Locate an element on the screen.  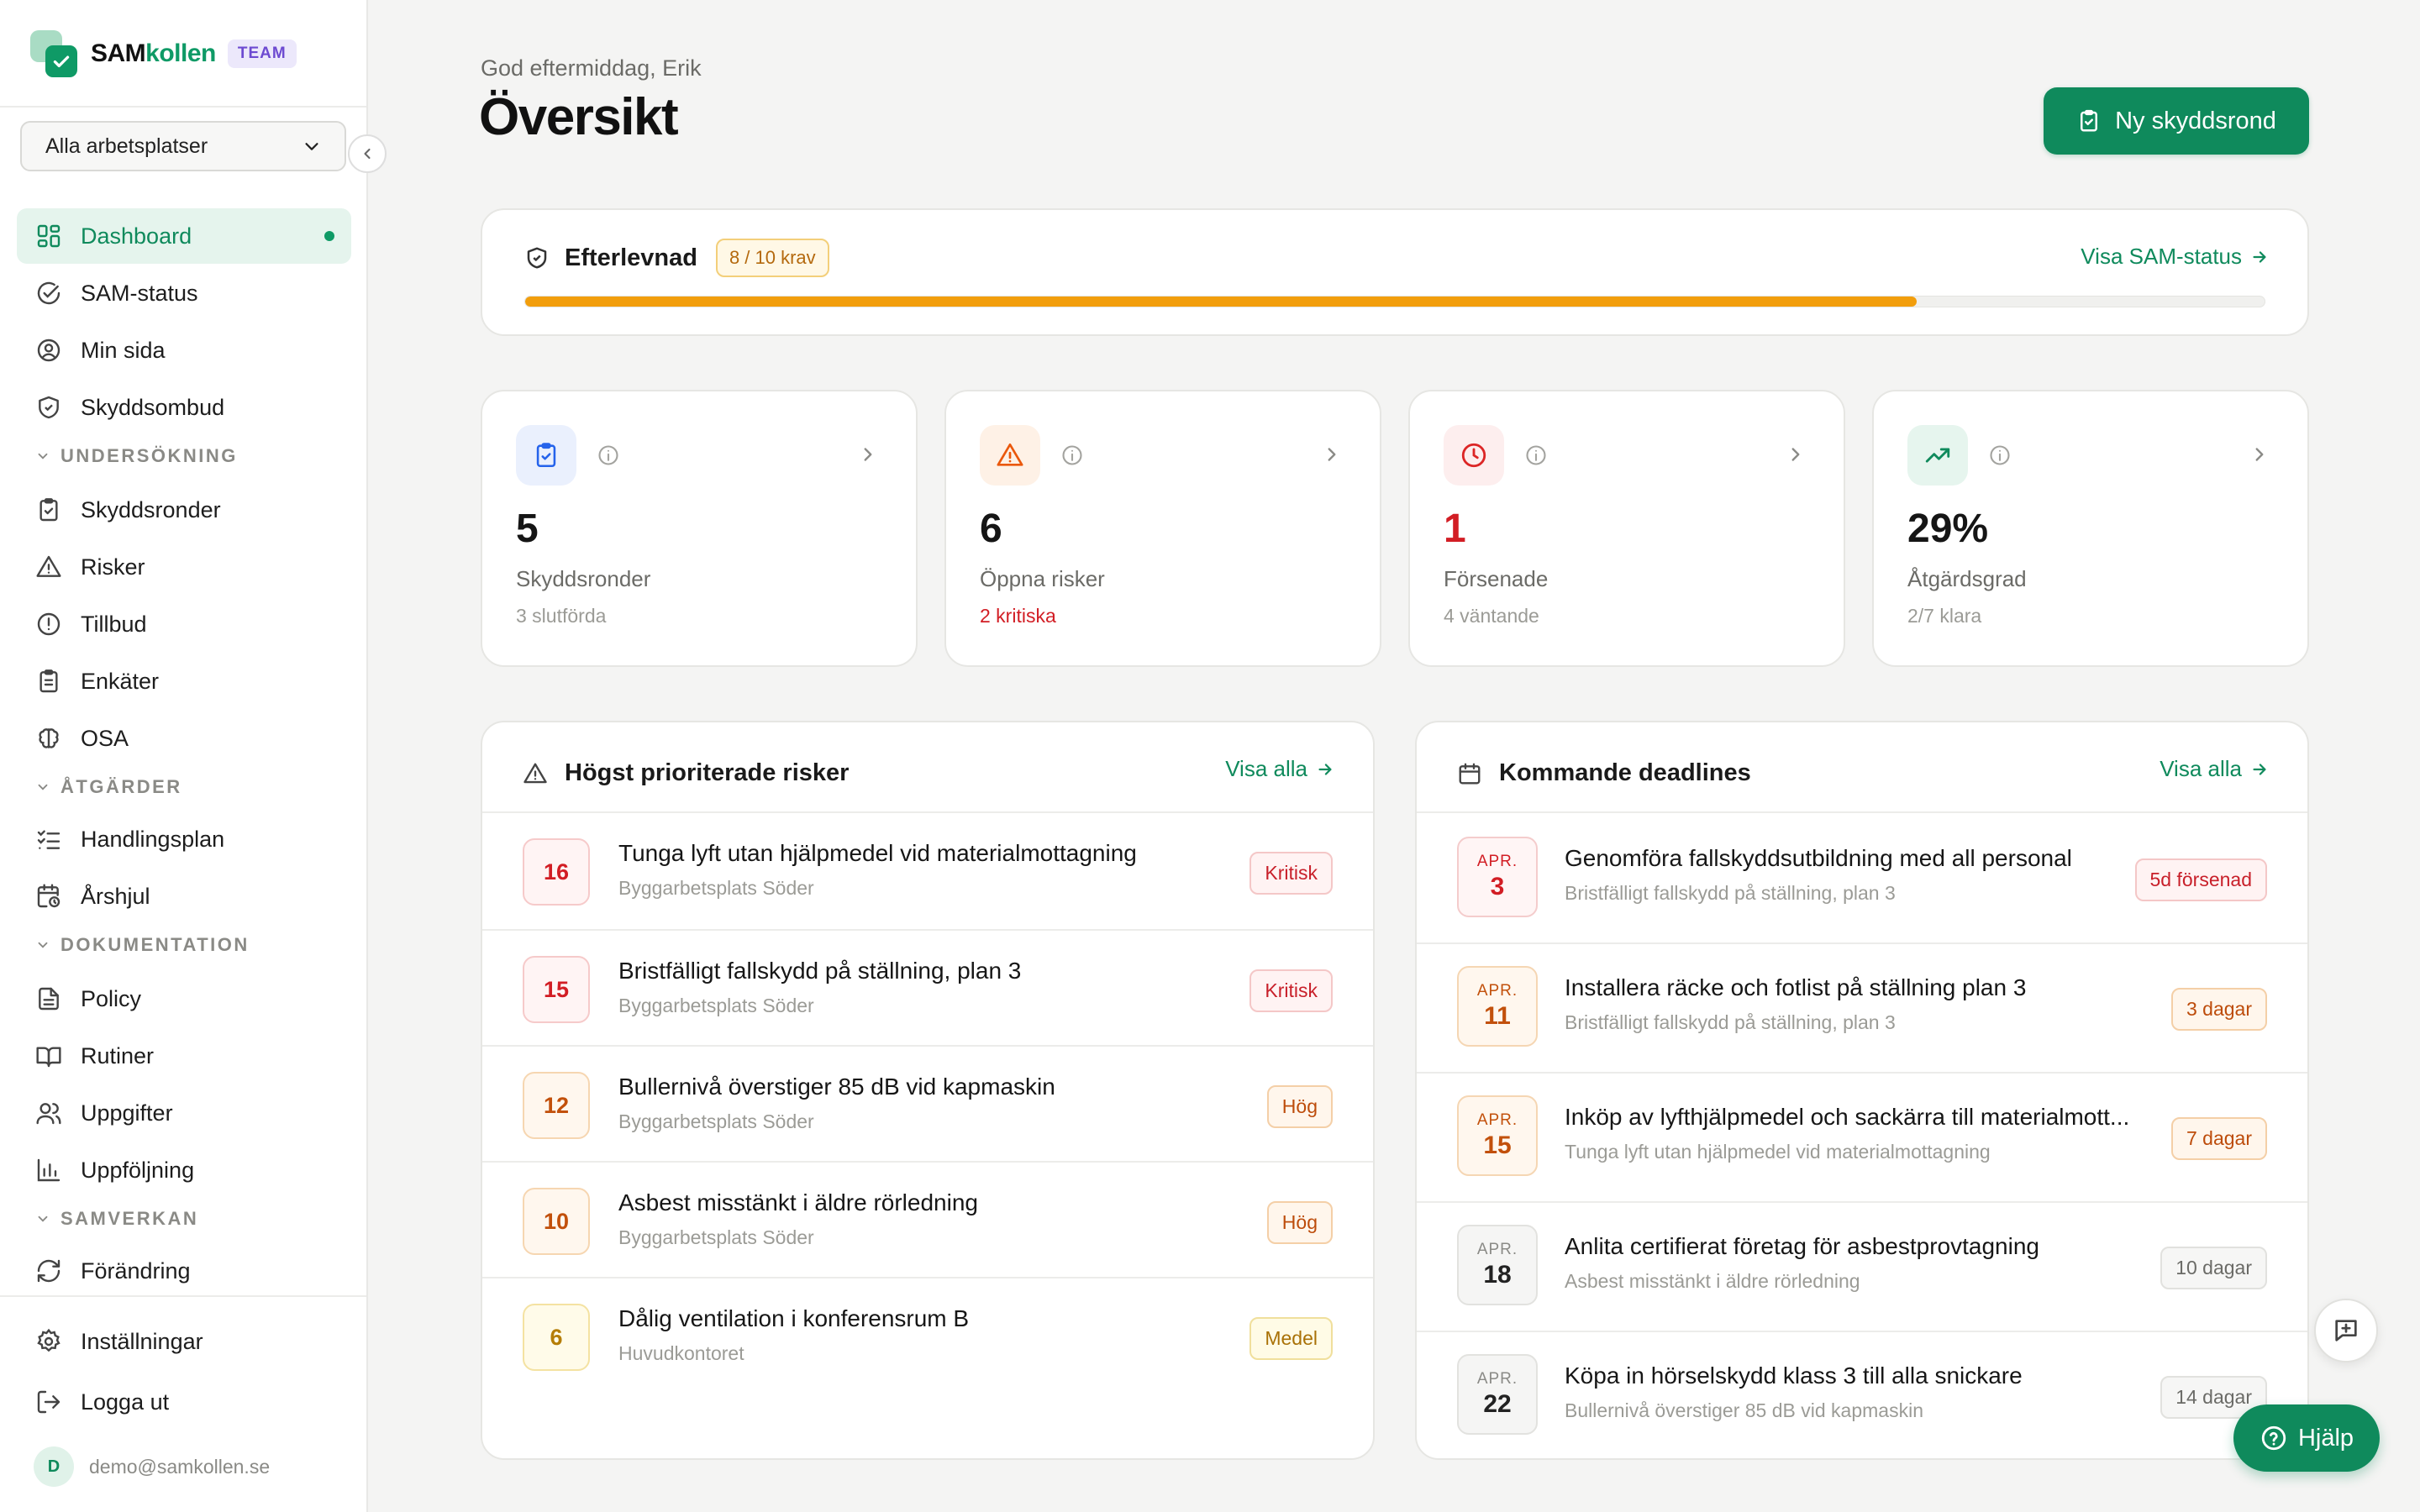
section-undersokning: UNDERSÖKNING is located at coordinates (136, 456).